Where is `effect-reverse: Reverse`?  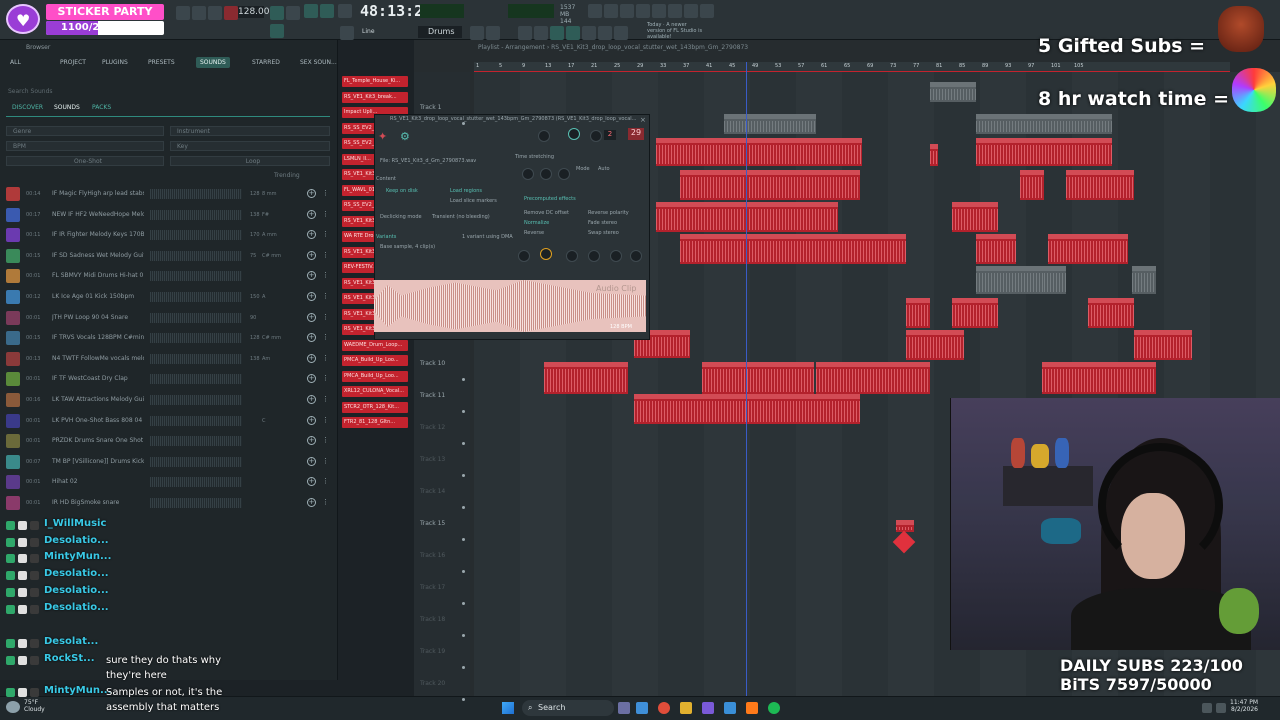
effect-reverse: Reverse is located at coordinates (534, 233).